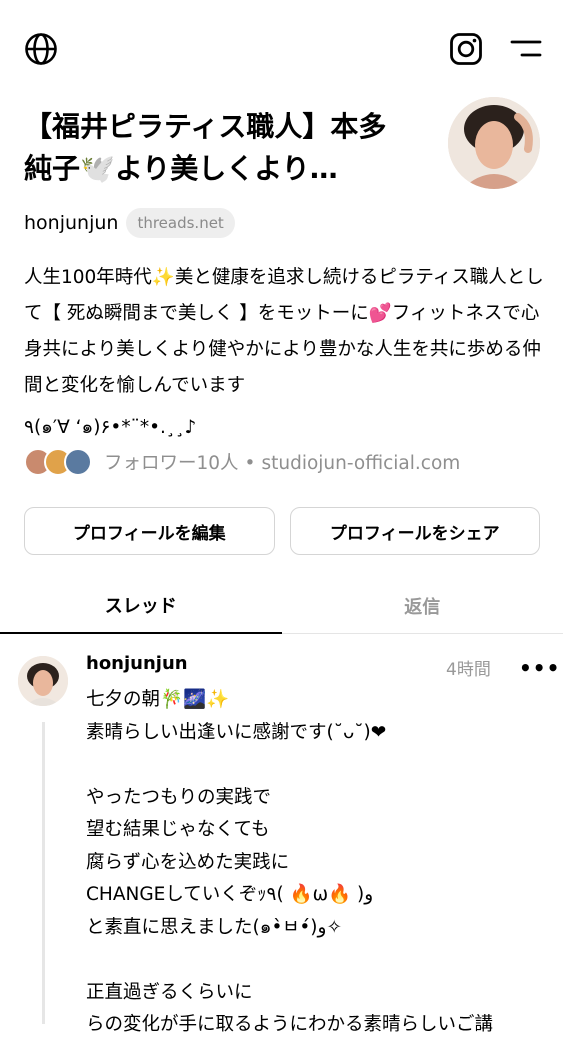 Image resolution: width=563 pixels, height=1042 pixels. What do you see at coordinates (137, 663) in the screenshot?
I see `post-username: honjunjun` at bounding box center [137, 663].